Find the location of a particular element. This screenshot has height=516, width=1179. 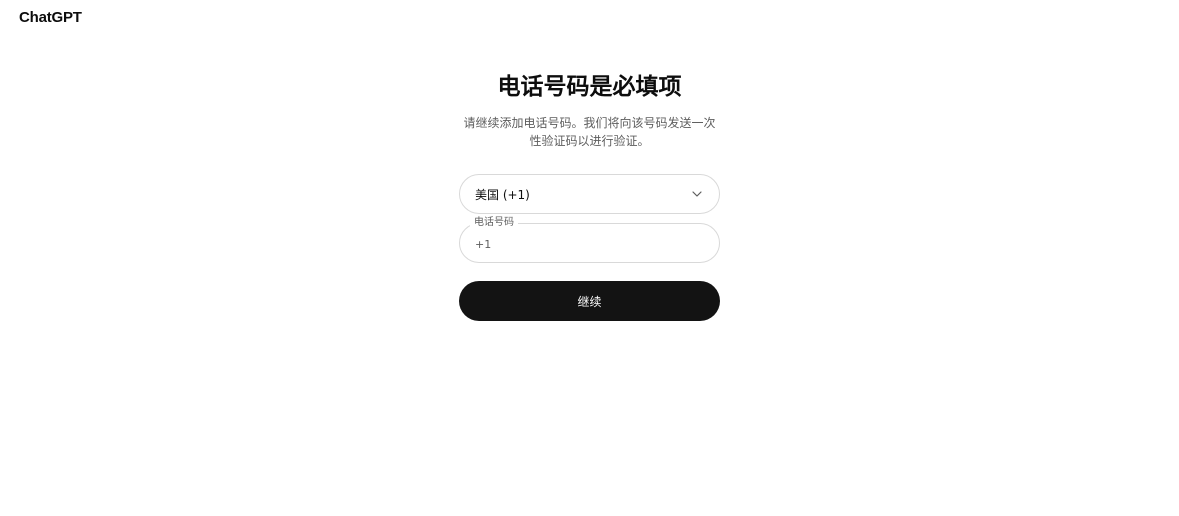

page-title: 电话号码是必填项 is located at coordinates (589, 87).